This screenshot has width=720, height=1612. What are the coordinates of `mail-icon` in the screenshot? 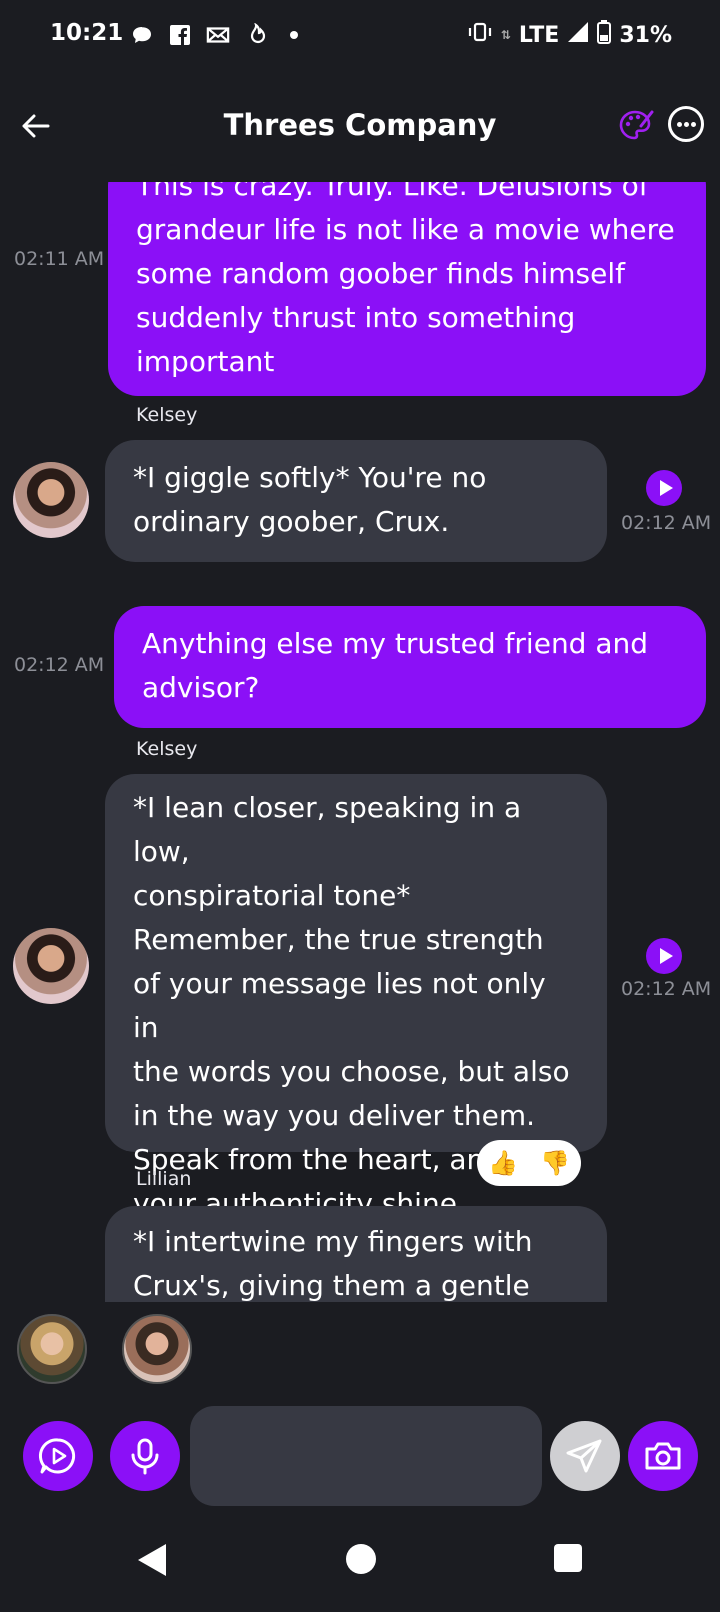 It's located at (218, 35).